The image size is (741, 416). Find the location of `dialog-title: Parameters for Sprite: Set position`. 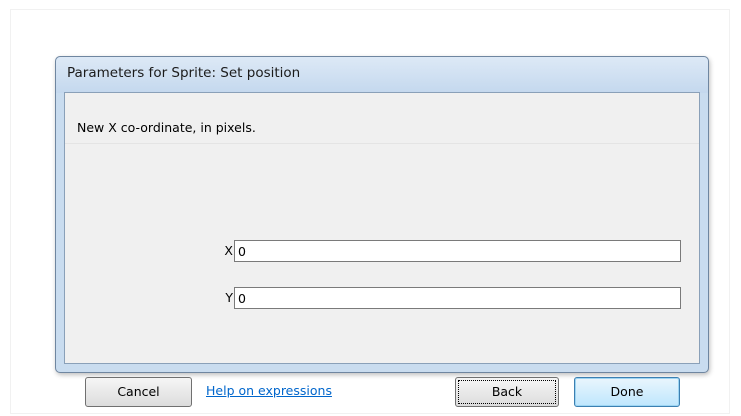

dialog-title: Parameters for Sprite: Set position is located at coordinates (184, 73).